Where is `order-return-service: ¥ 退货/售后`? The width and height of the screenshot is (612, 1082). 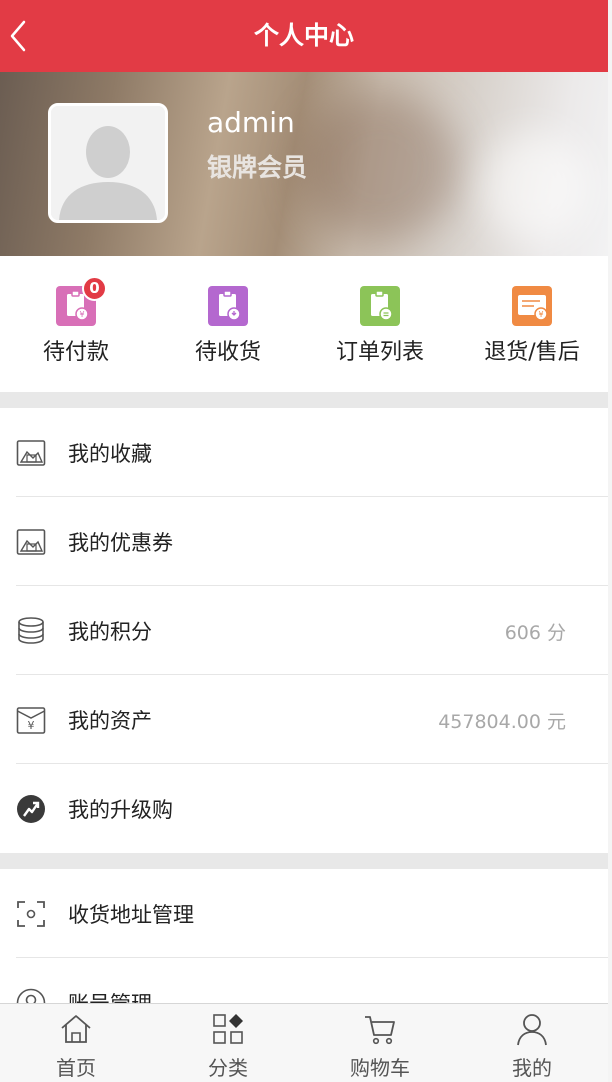 order-return-service: ¥ 退货/售后 is located at coordinates (532, 324).